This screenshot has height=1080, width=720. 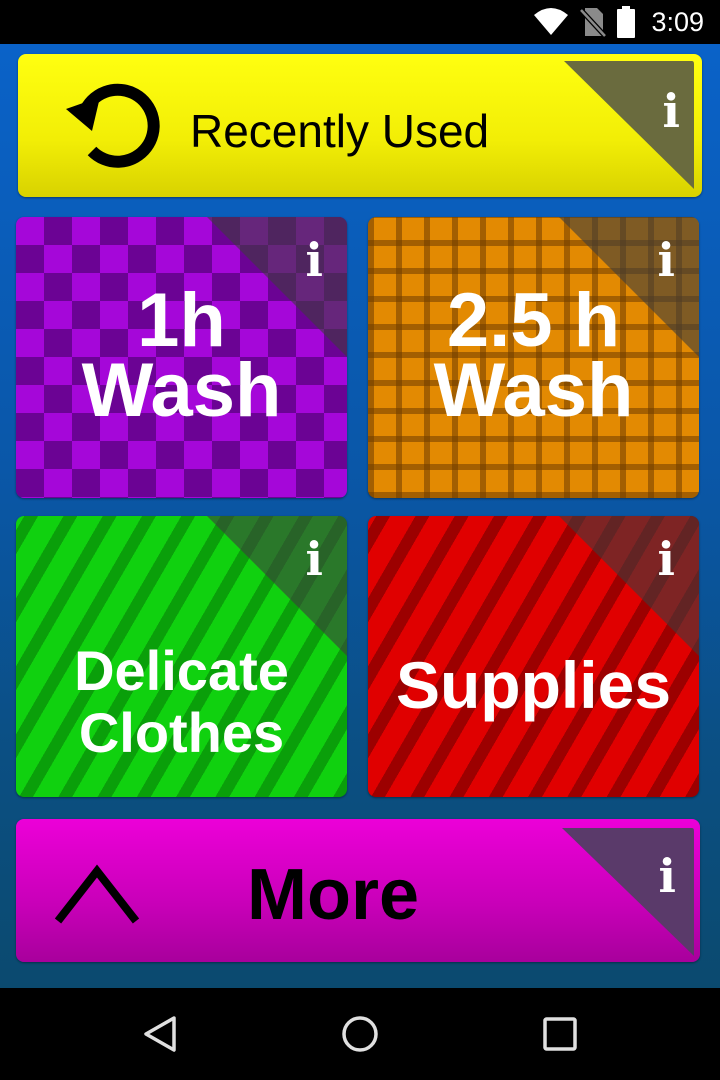 What do you see at coordinates (97, 894) in the screenshot?
I see `chevron-up-icon` at bounding box center [97, 894].